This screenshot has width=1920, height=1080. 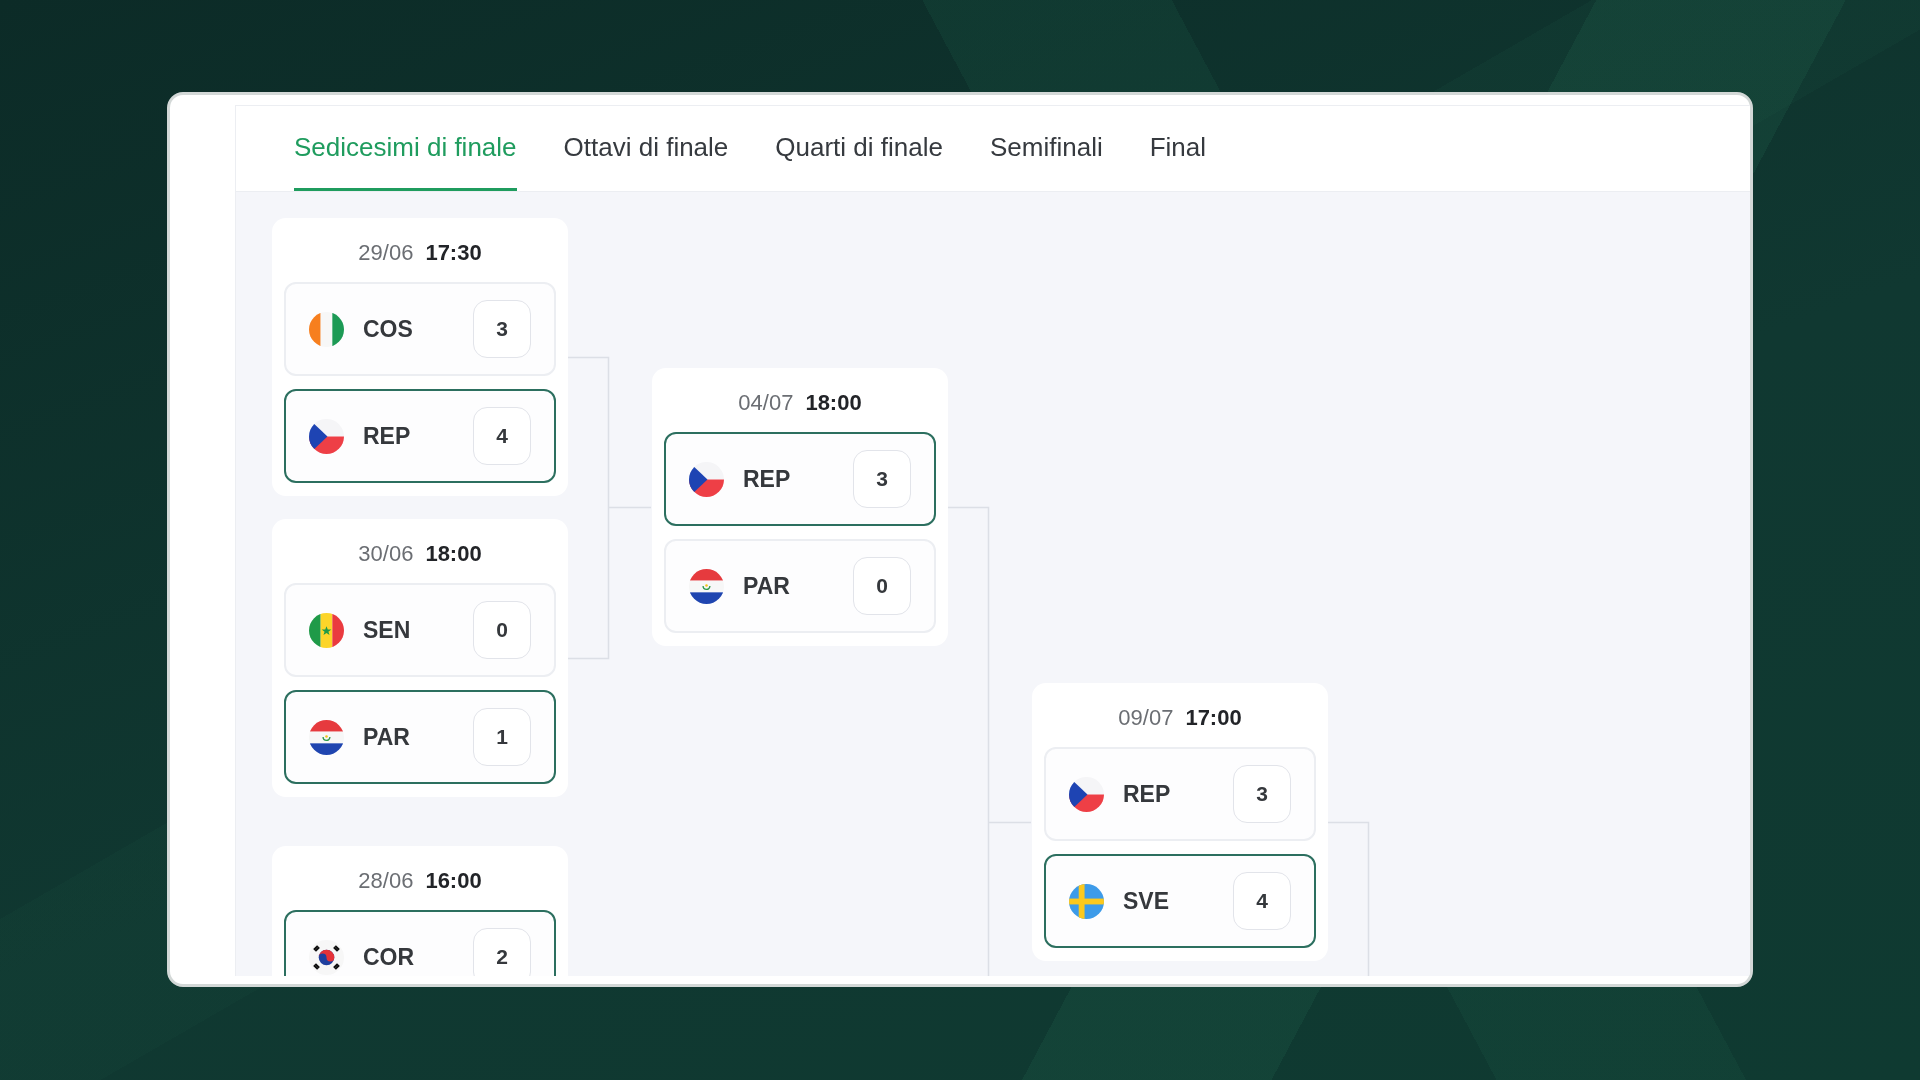 What do you see at coordinates (326, 630) in the screenshot?
I see `senegal-flag-icon` at bounding box center [326, 630].